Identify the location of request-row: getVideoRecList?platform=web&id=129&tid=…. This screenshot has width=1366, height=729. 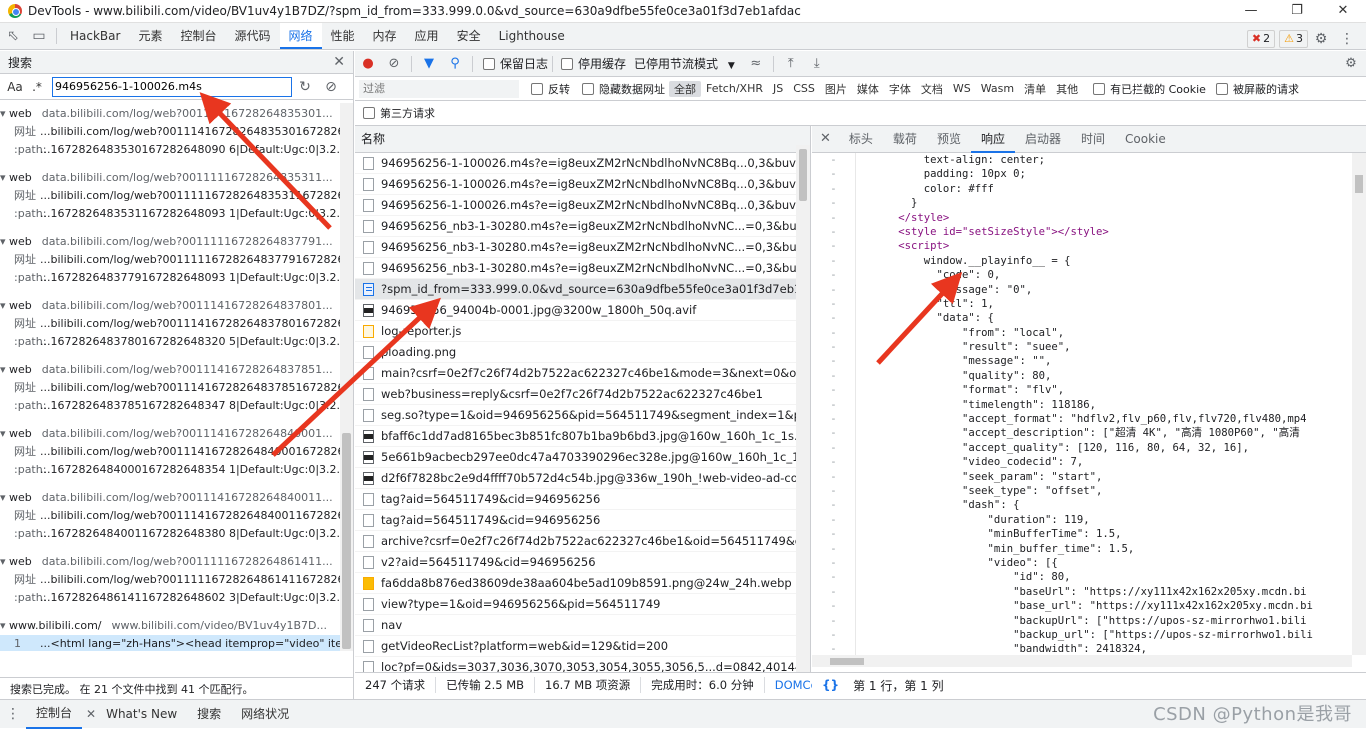
(582, 646).